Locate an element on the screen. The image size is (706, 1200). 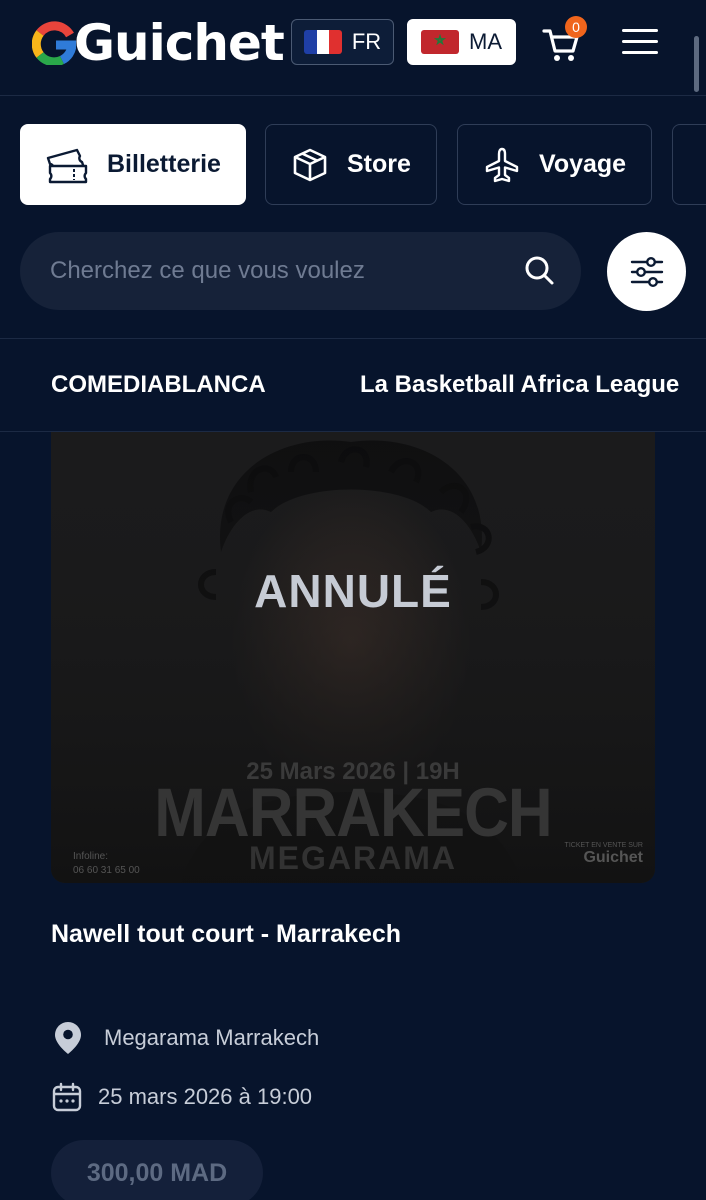
featured-item-basketball-africa-league: La Basketball Africa League is located at coordinates (519, 385).